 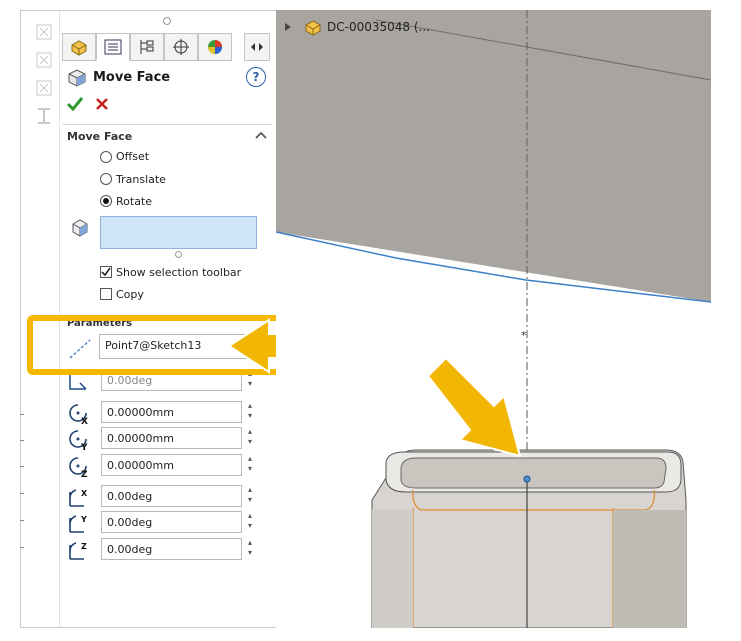 What do you see at coordinates (133, 156) in the screenshot?
I see `offset-label: Offset` at bounding box center [133, 156].